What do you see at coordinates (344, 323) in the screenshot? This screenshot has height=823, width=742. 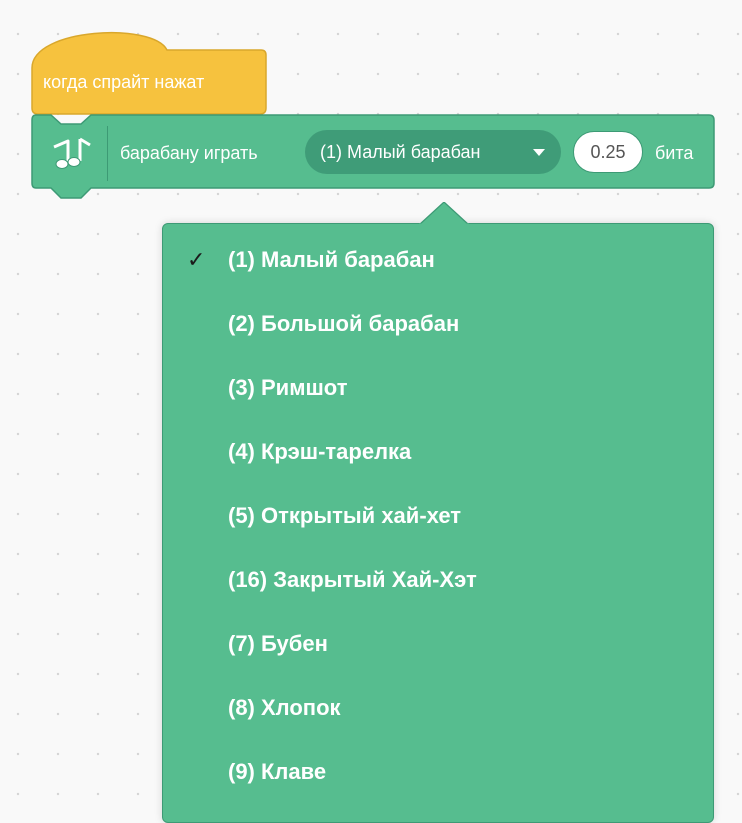 I see `drum-option-label: (2) Большой барабан` at bounding box center [344, 323].